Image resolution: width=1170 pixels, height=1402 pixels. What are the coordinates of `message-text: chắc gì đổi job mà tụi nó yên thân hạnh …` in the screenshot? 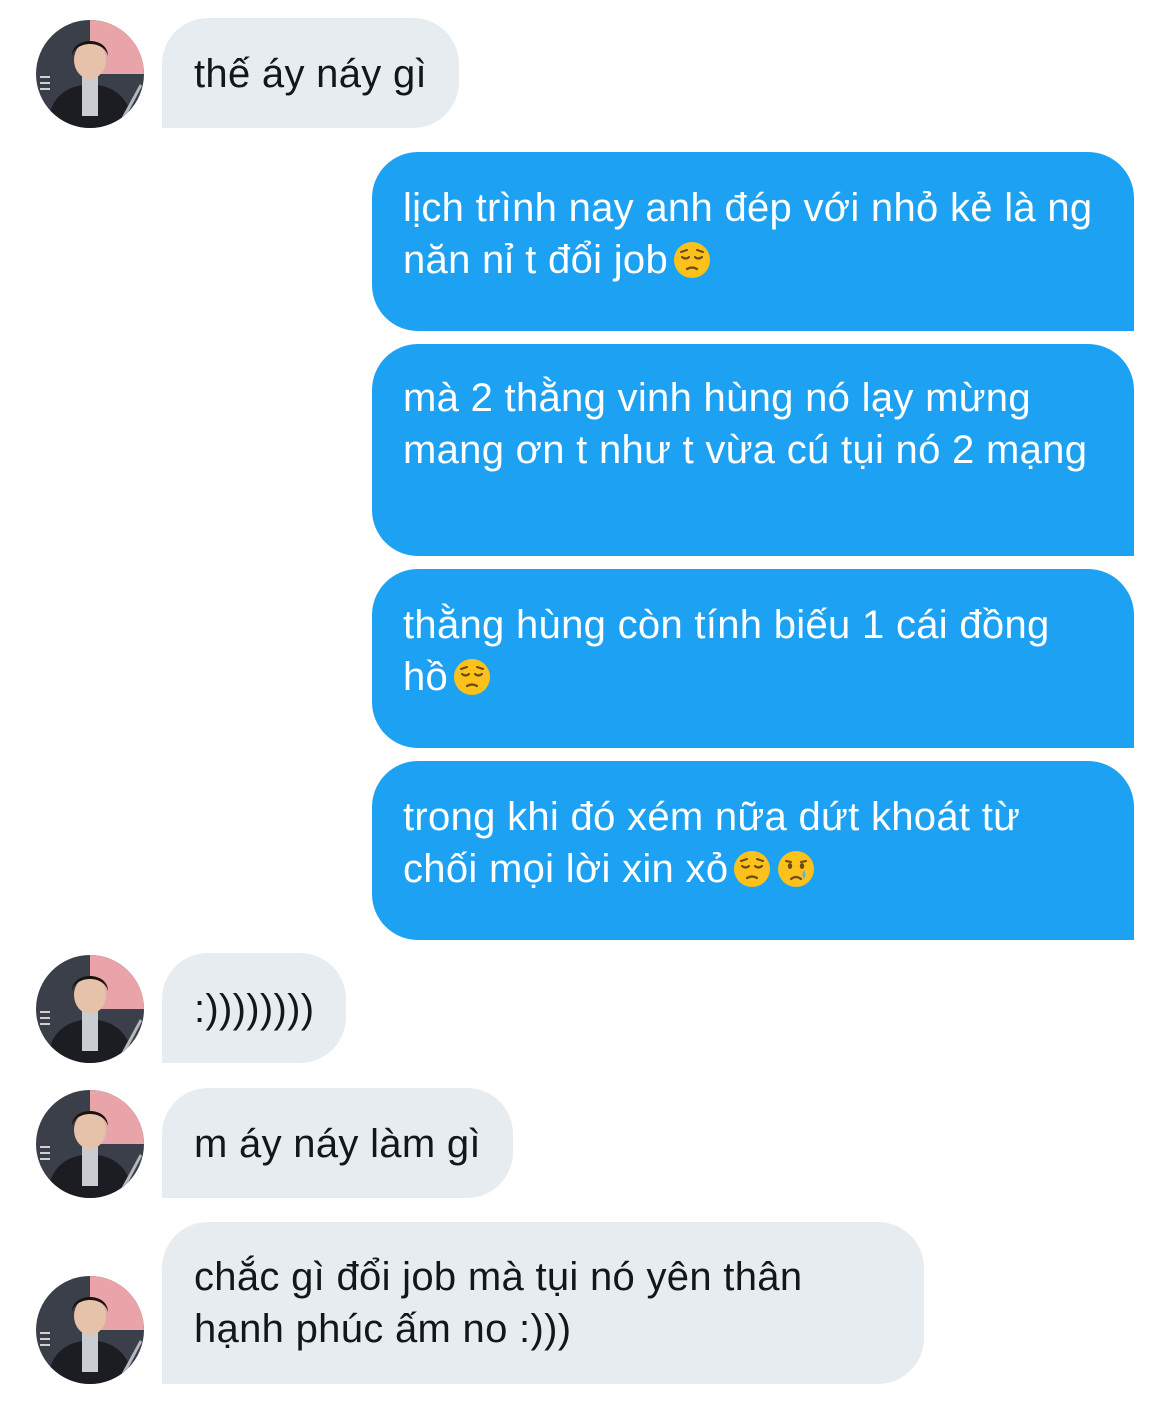 It's located at (498, 1303).